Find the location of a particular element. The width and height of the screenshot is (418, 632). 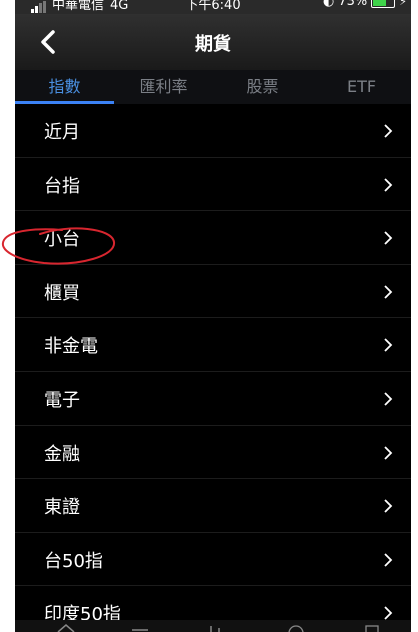

list-item-taiex: 台指 is located at coordinates (213, 185).